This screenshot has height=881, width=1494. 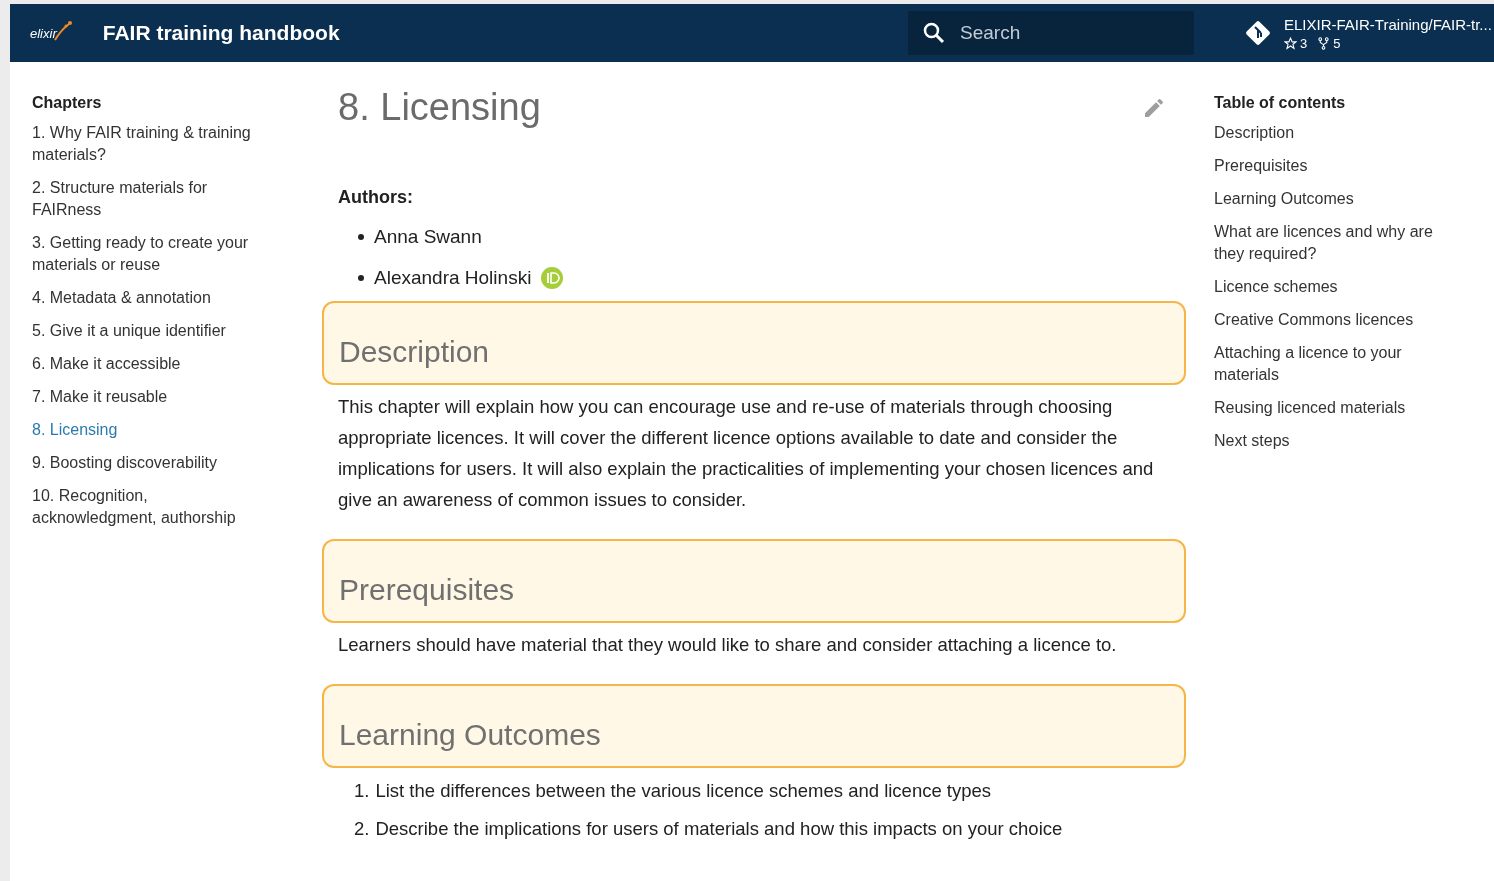 I want to click on chapter-link: 1. Why FAIR training & training materials?, so click(x=152, y=144).